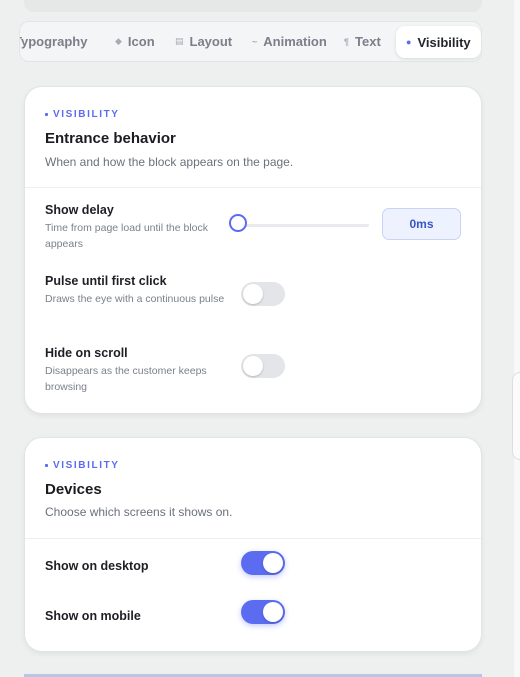 This screenshot has width=520, height=677. I want to click on tab-typography: Typography, so click(53, 41).